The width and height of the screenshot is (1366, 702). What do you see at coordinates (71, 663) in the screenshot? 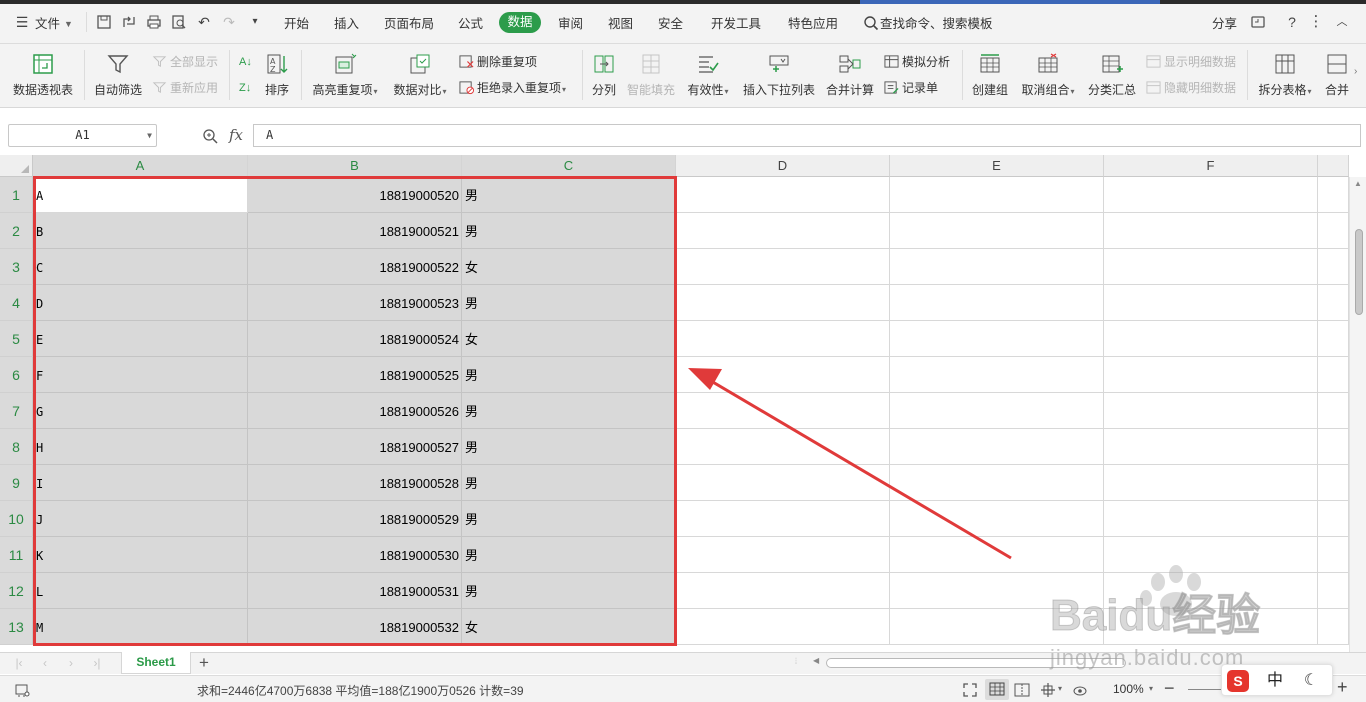
I see `next-sheet-icon: ›` at bounding box center [71, 663].